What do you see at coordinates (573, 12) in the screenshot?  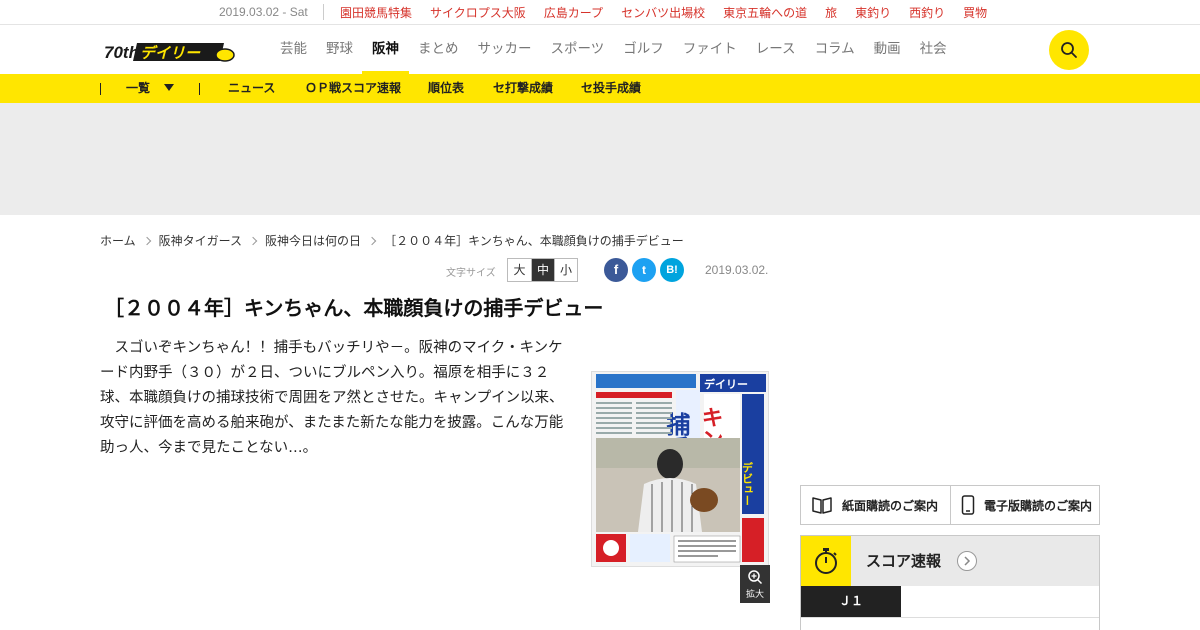 I see `top-link-hiroshima-carp: 広島カープ` at bounding box center [573, 12].